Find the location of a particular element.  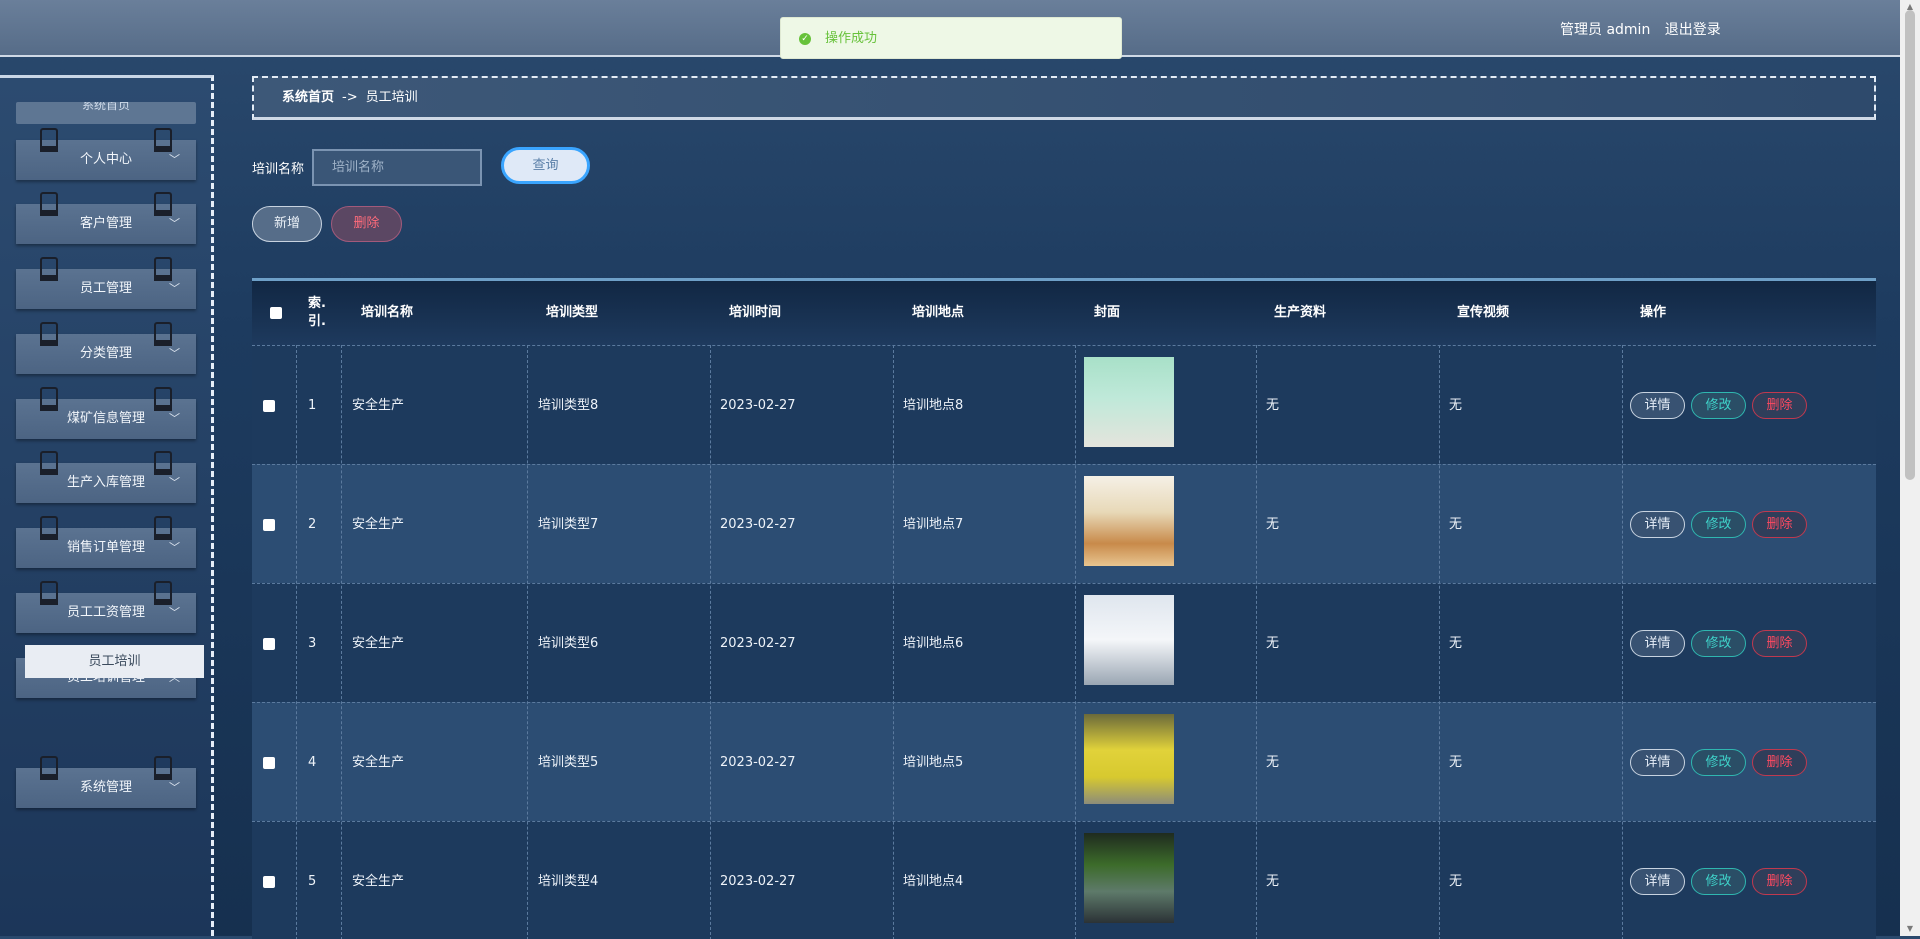

breadcrumb-current: 员工培训 is located at coordinates (391, 97).